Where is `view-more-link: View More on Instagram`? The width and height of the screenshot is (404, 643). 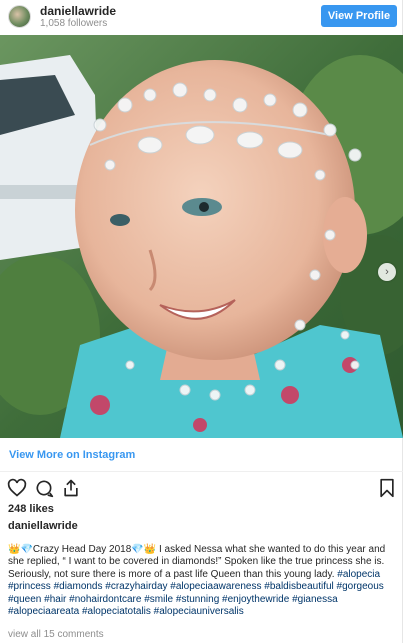 view-more-link: View More on Instagram is located at coordinates (72, 455).